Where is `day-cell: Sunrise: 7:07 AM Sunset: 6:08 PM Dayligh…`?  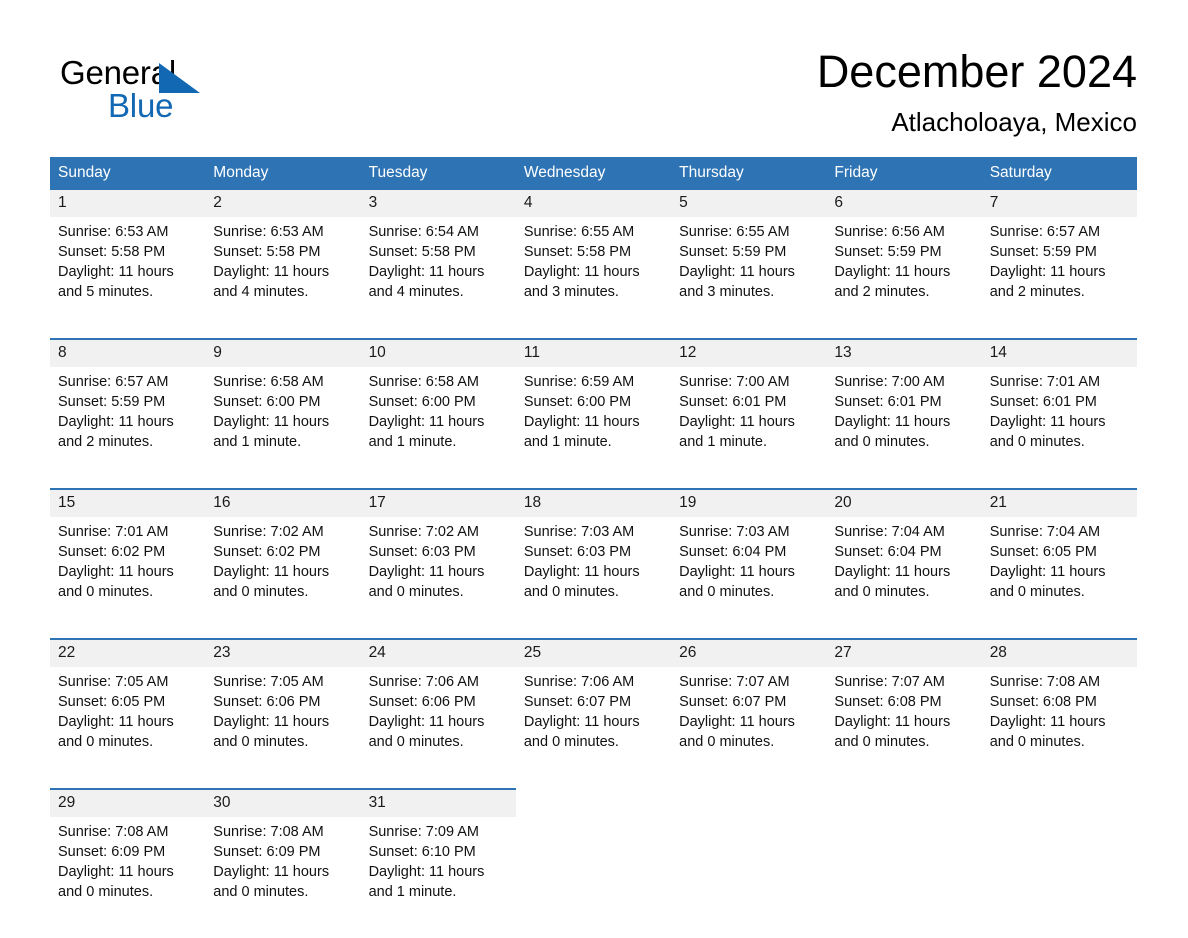 day-cell: Sunrise: 7:07 AM Sunset: 6:08 PM Dayligh… is located at coordinates (904, 728).